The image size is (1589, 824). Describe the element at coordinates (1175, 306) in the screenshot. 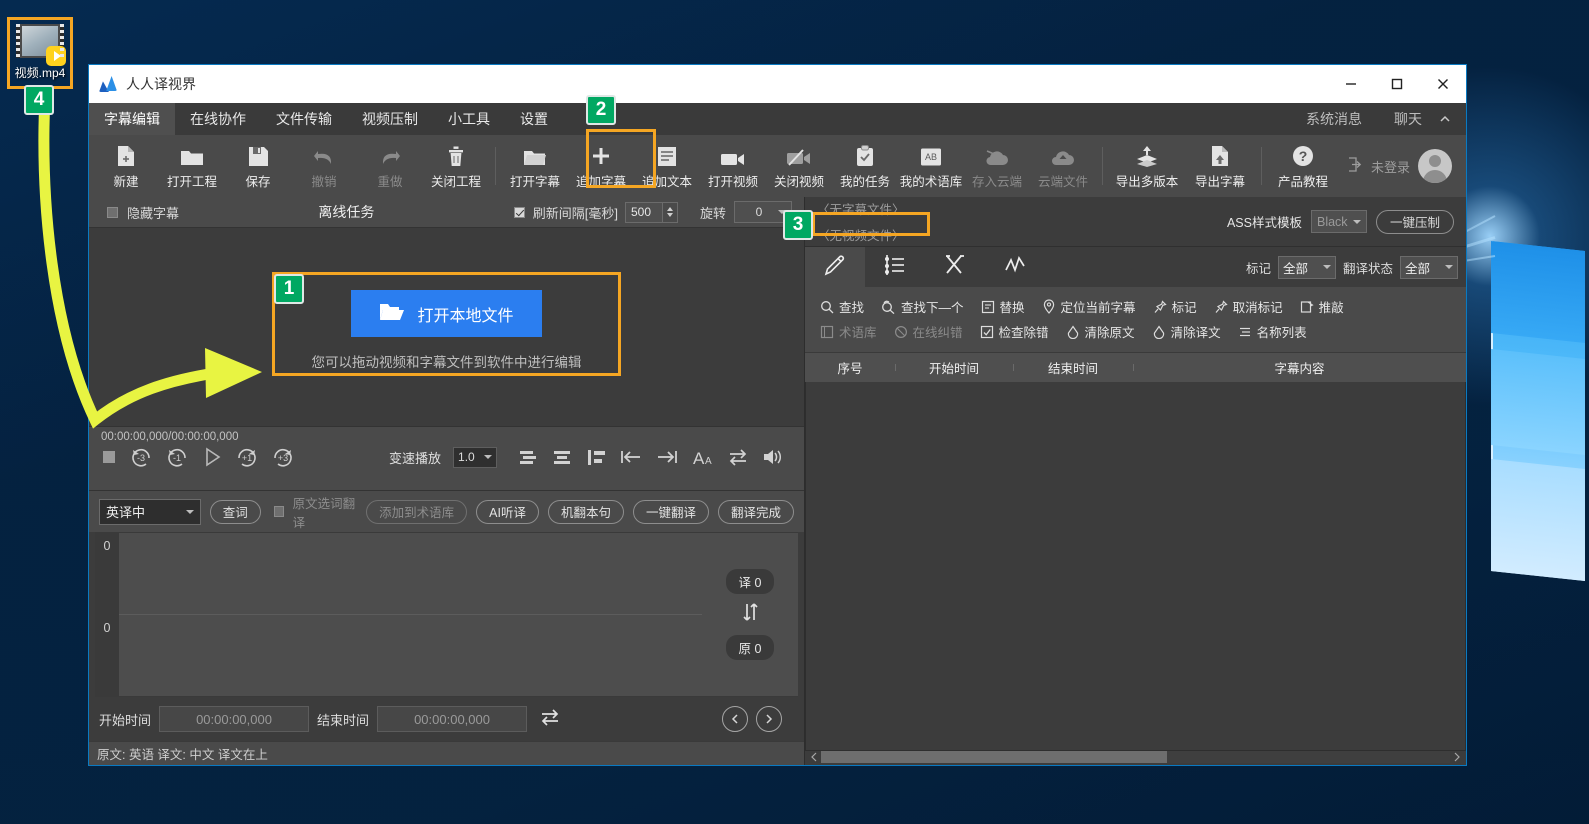

I see `mark-action: 标记` at that location.